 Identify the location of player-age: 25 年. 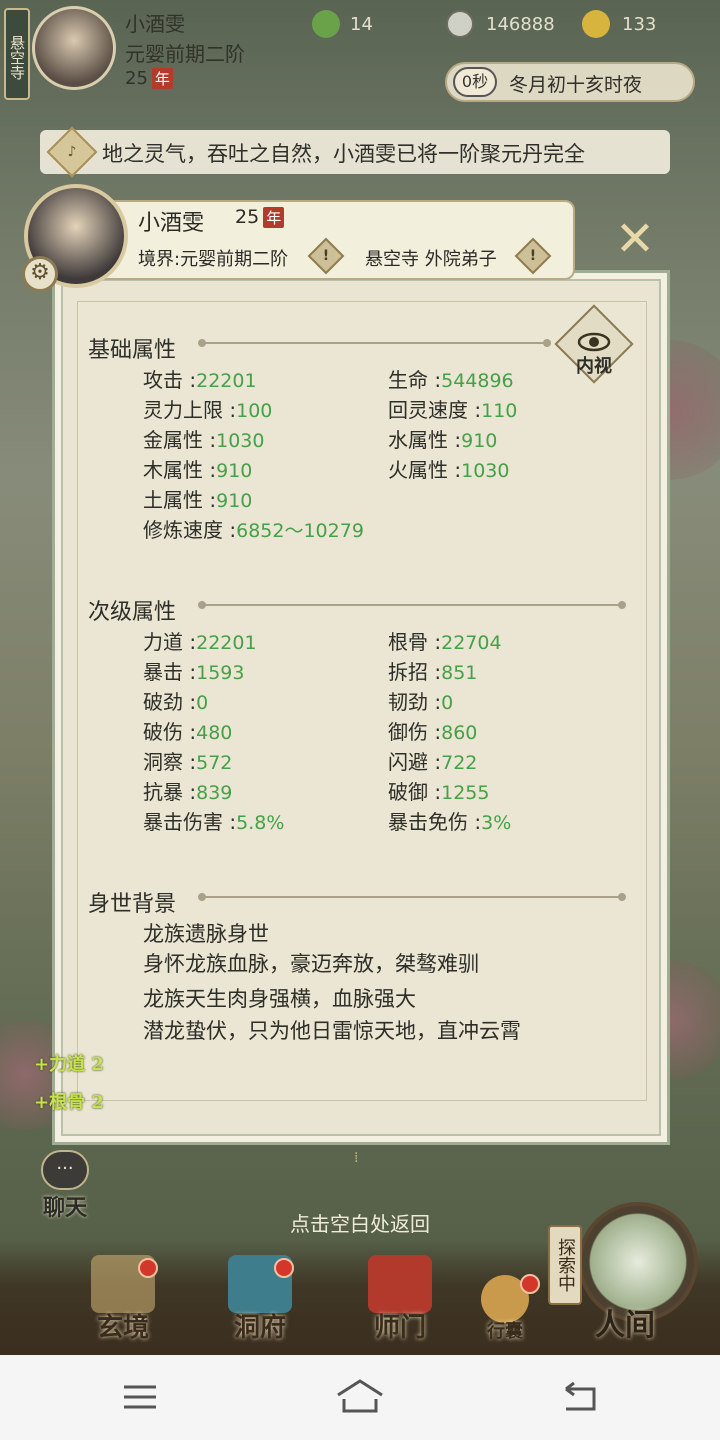
(149, 78).